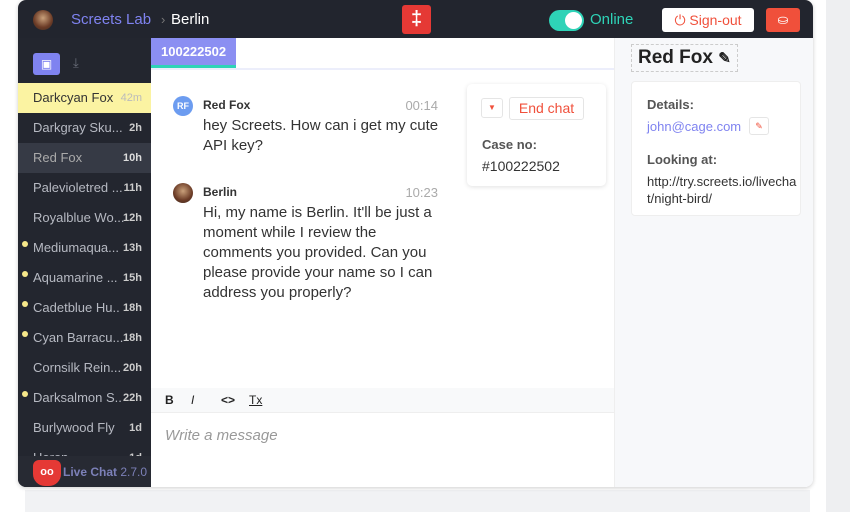 The width and height of the screenshot is (850, 512). I want to click on code-button: <>, so click(228, 400).